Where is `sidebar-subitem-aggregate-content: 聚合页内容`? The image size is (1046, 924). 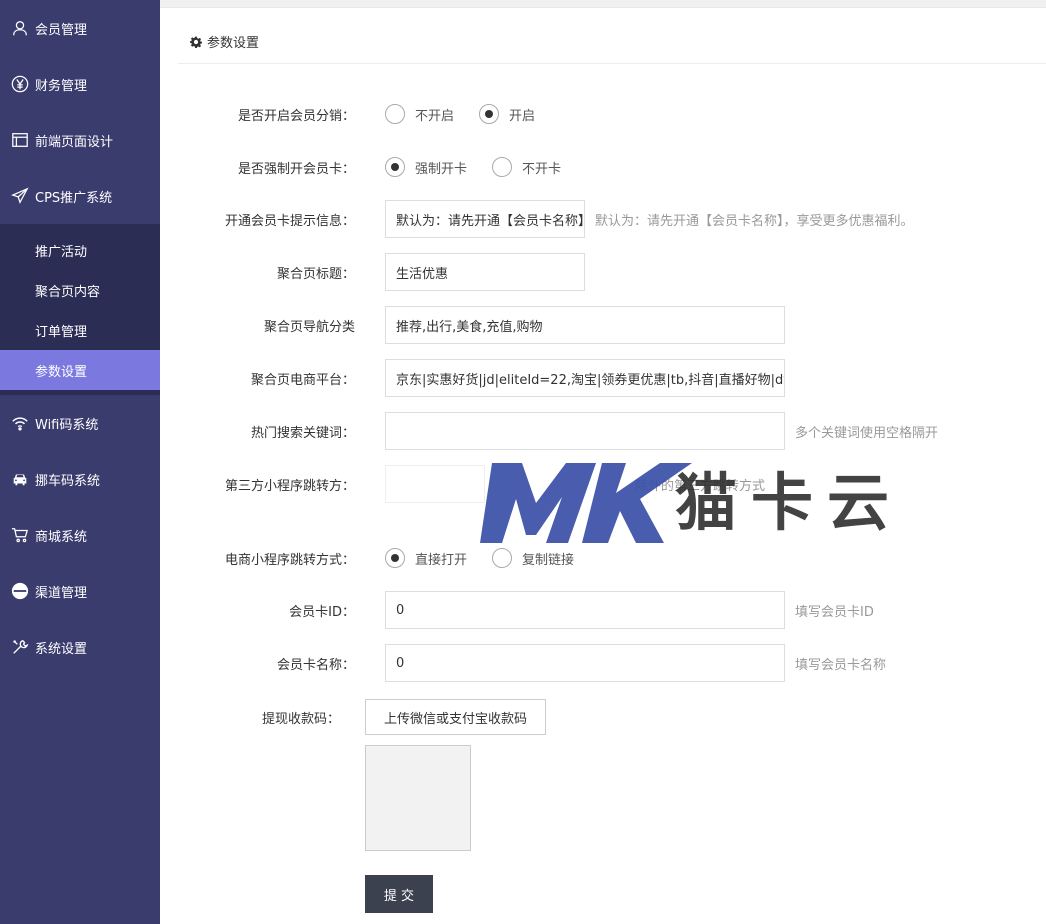 sidebar-subitem-aggregate-content: 聚合页内容 is located at coordinates (80, 290).